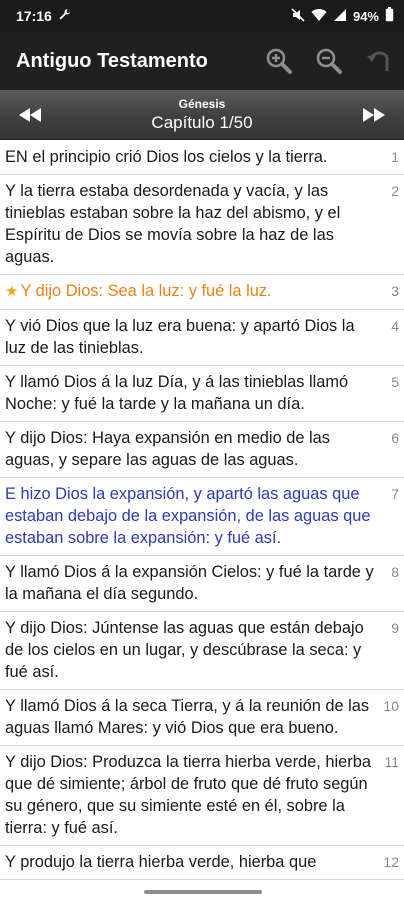  I want to click on verse-number: 3, so click(395, 291).